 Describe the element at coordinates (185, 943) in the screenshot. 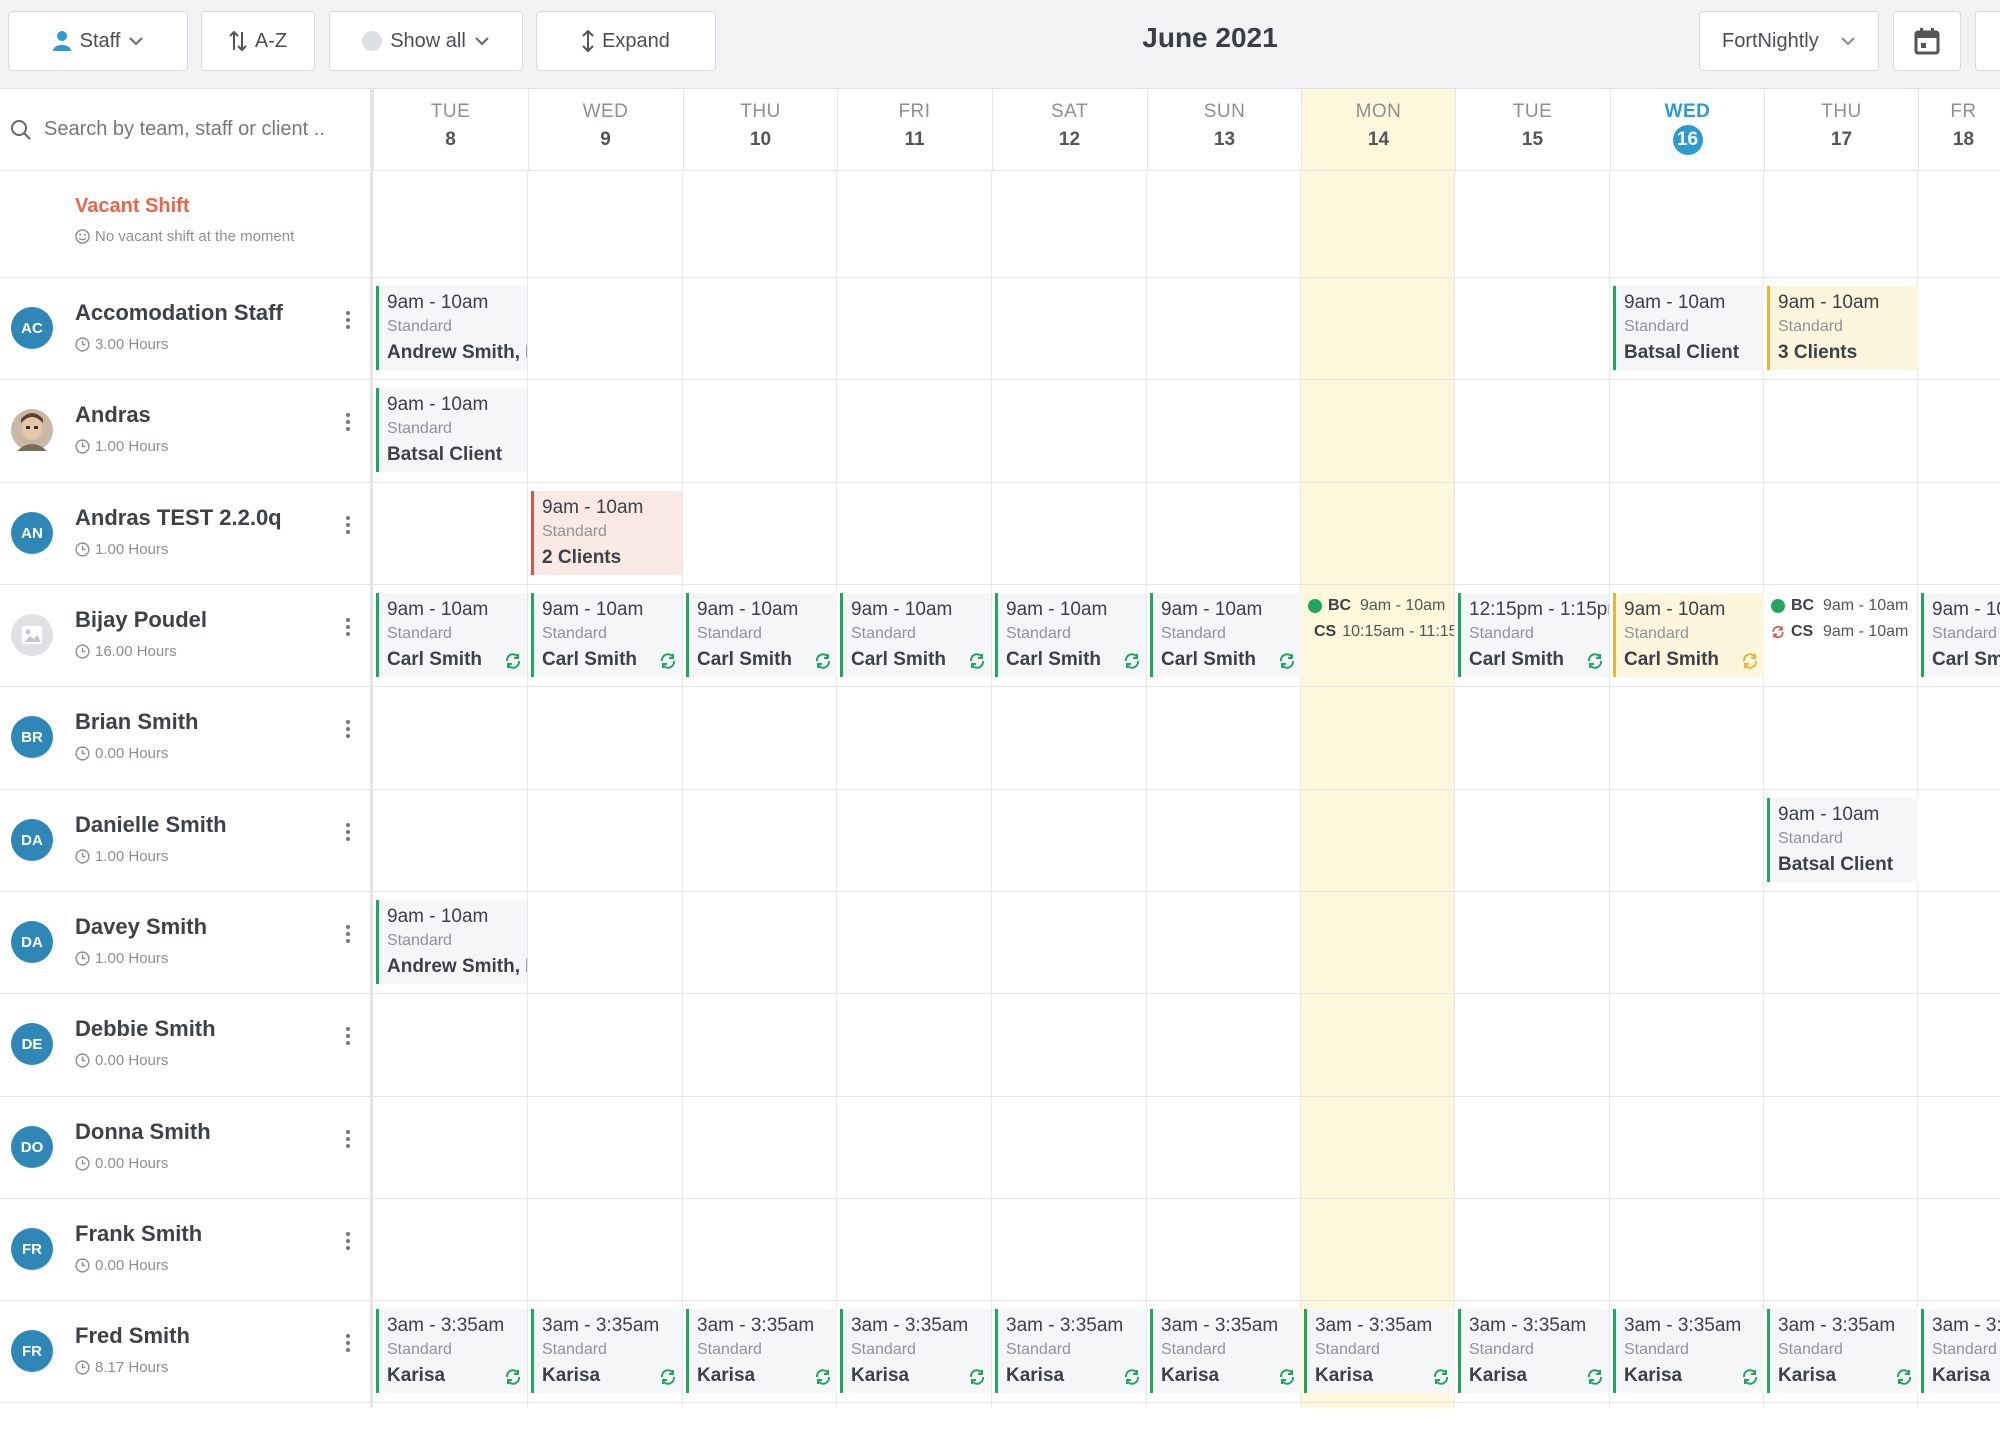

I see `staff-row: DA Davey Smith 1.00 Hours` at that location.